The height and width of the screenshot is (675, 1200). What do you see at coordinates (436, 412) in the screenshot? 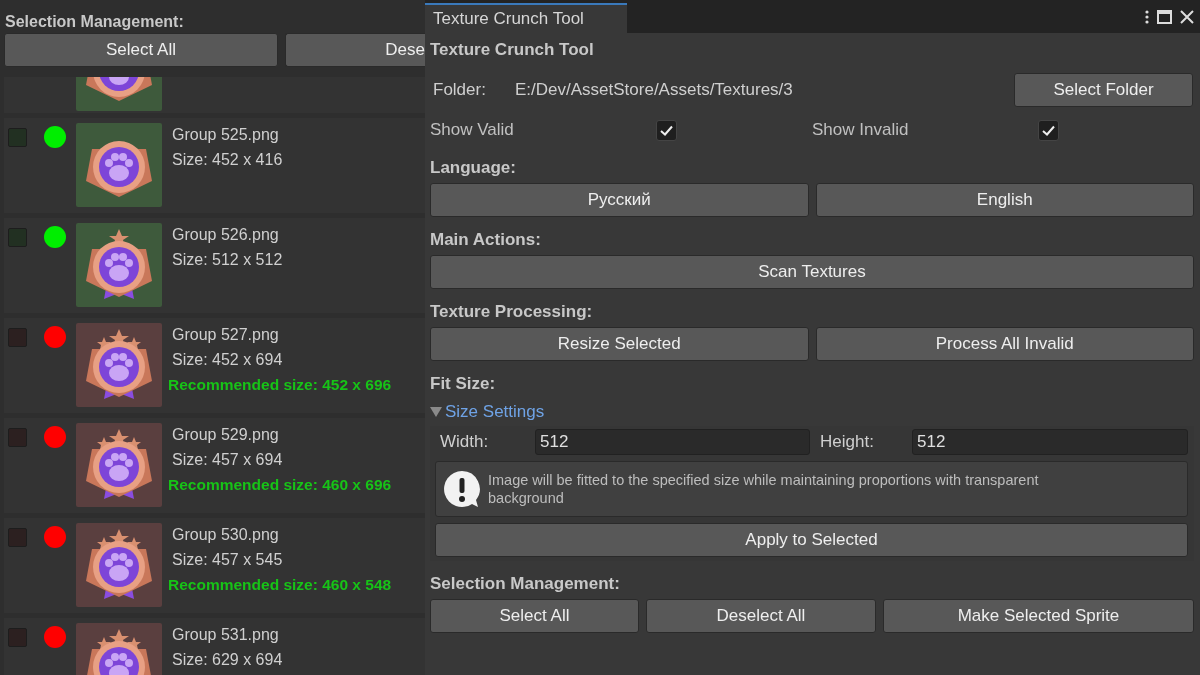
I see `collapse-icon` at bounding box center [436, 412].